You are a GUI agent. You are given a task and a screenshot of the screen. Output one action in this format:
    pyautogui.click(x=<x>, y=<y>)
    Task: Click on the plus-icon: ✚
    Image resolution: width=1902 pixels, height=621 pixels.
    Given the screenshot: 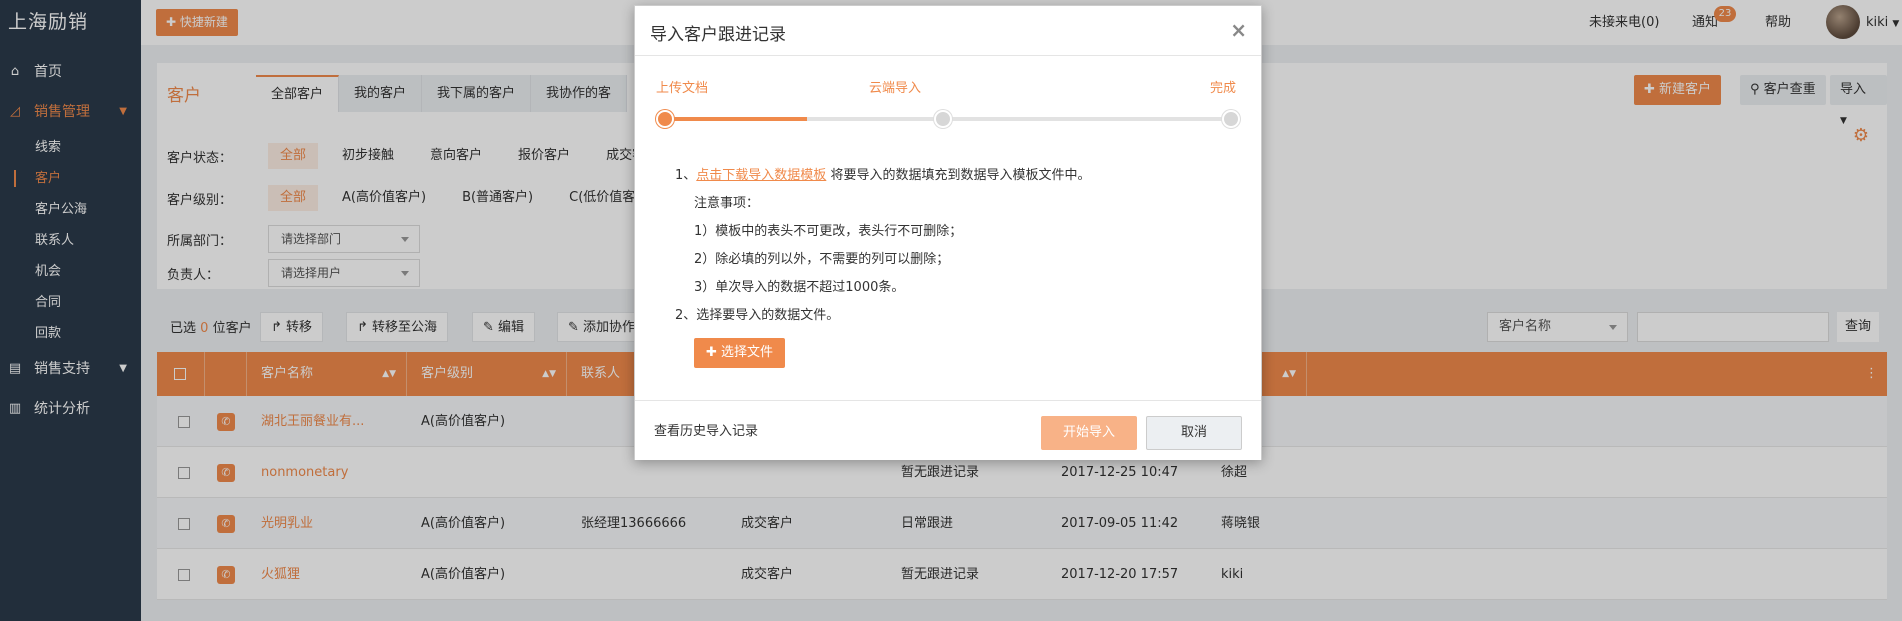 What is the action you would take?
    pyautogui.click(x=711, y=352)
    